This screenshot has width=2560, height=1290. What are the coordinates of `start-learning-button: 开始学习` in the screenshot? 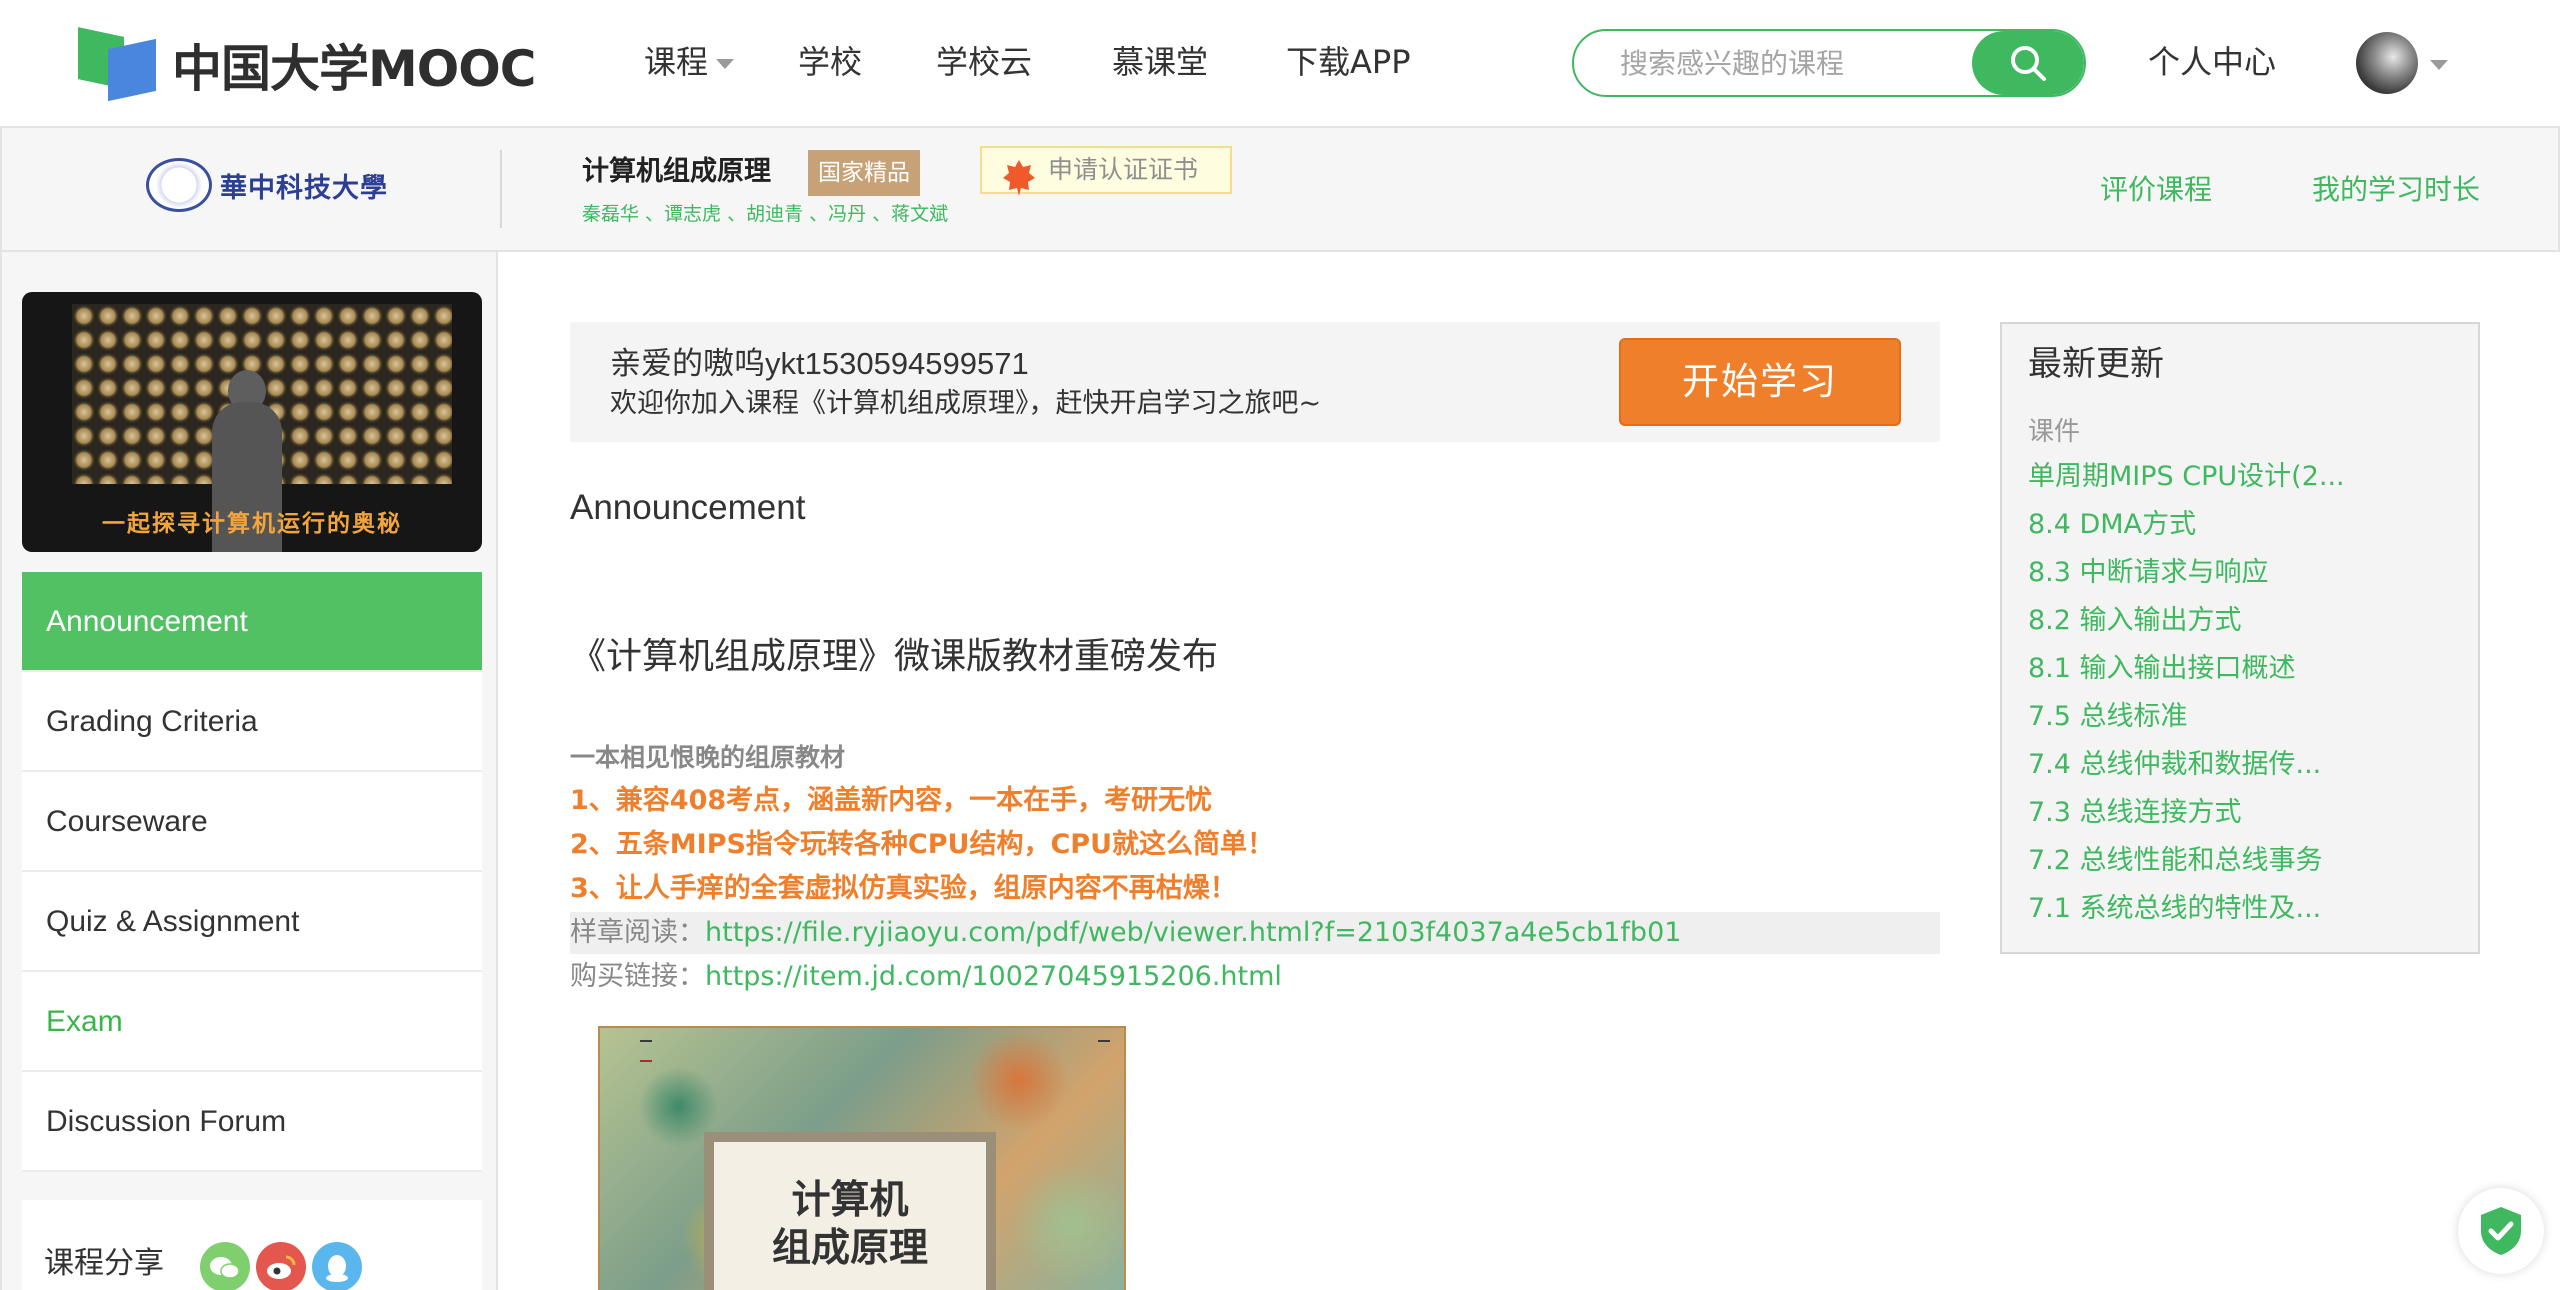 It's located at (1760, 382).